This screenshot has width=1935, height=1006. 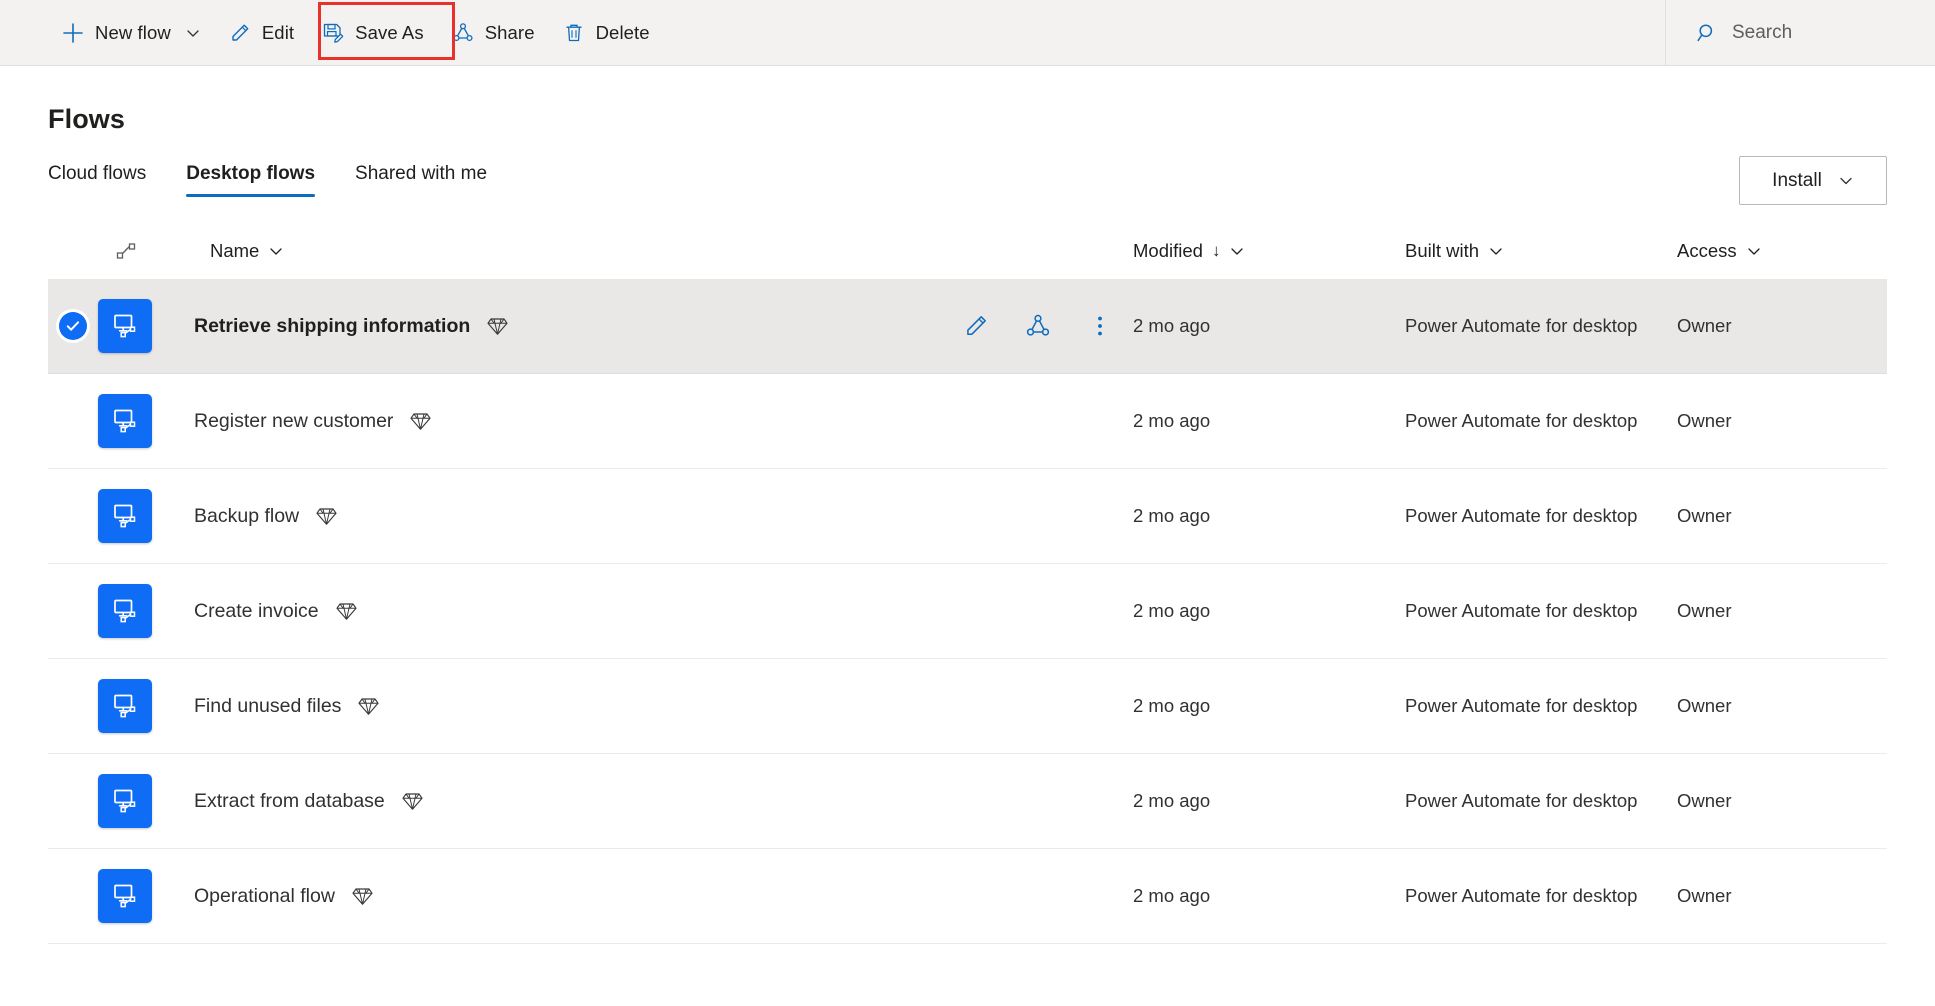 I want to click on flow-connector-icon, so click(x=154, y=251).